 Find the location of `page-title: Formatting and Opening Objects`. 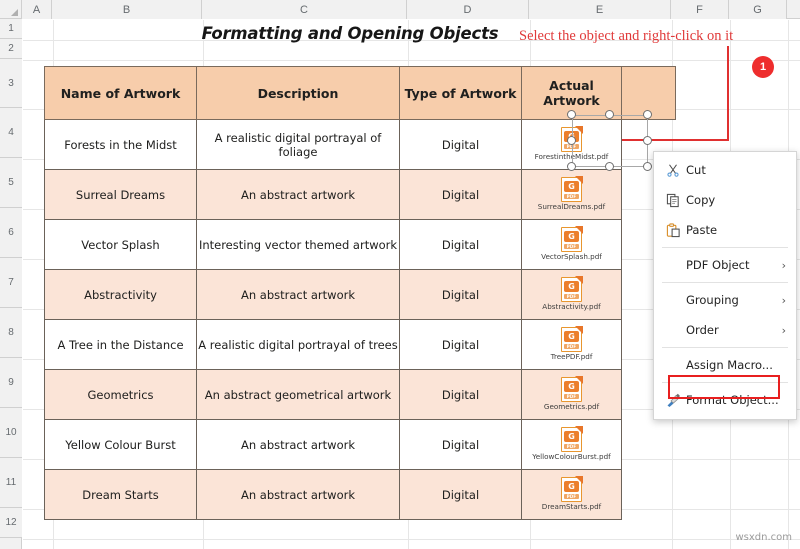

page-title: Formatting and Opening Objects is located at coordinates (350, 33).